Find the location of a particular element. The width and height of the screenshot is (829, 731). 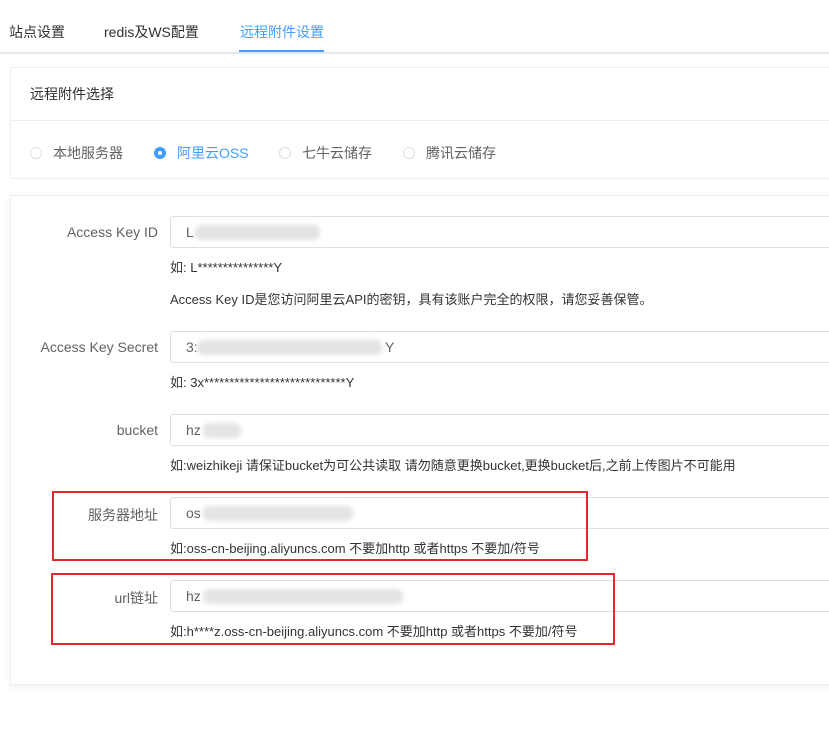

radio-qiniu: 七牛云储存 is located at coordinates (325, 153).